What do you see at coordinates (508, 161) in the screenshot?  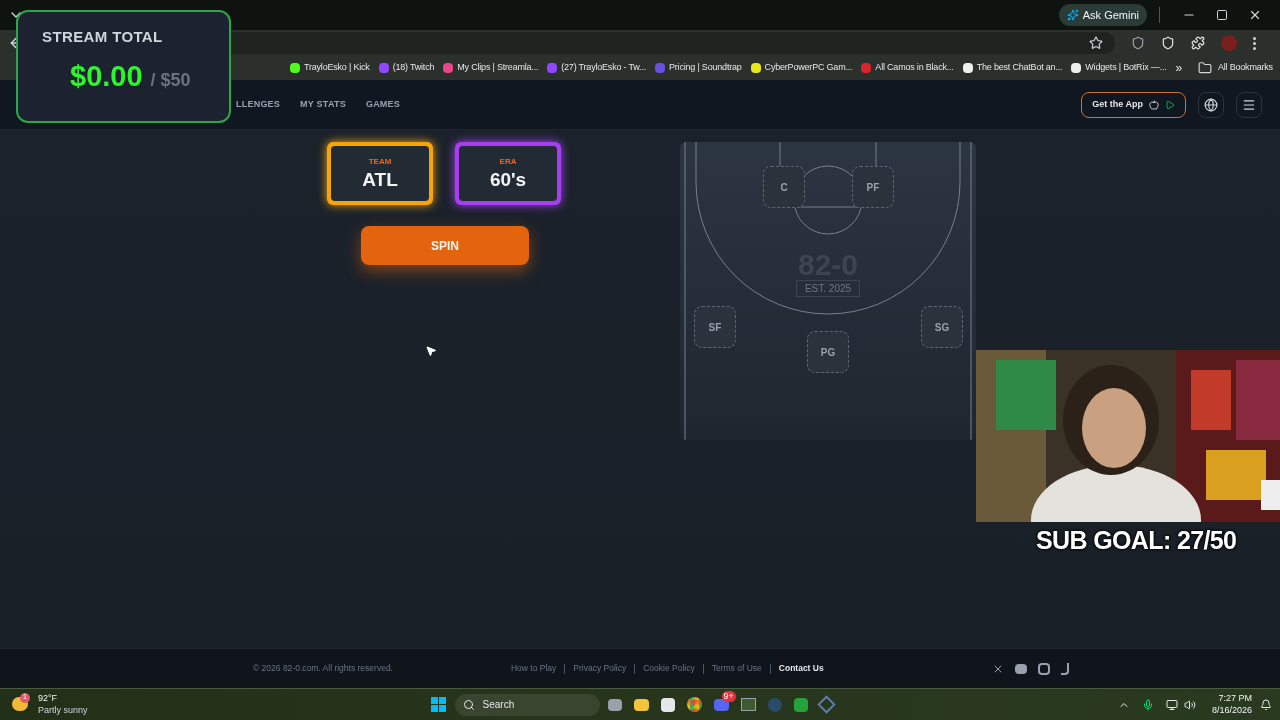 I see `card-label: ERA` at bounding box center [508, 161].